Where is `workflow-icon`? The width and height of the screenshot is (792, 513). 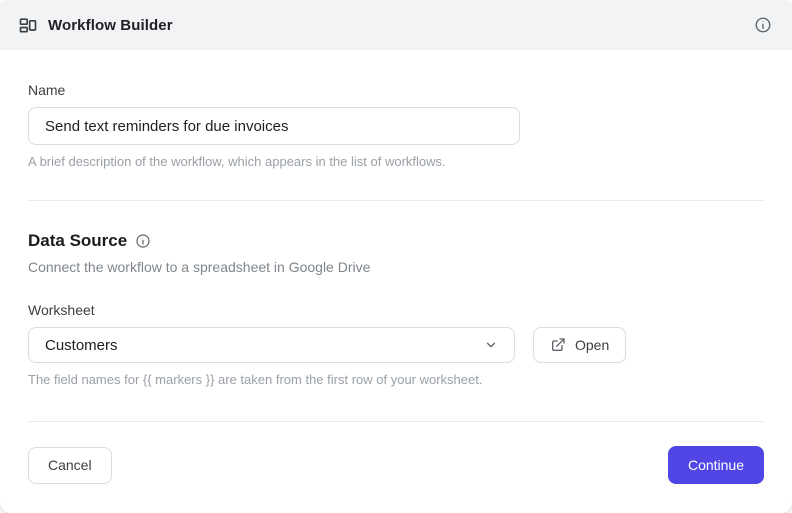
workflow-icon is located at coordinates (28, 25).